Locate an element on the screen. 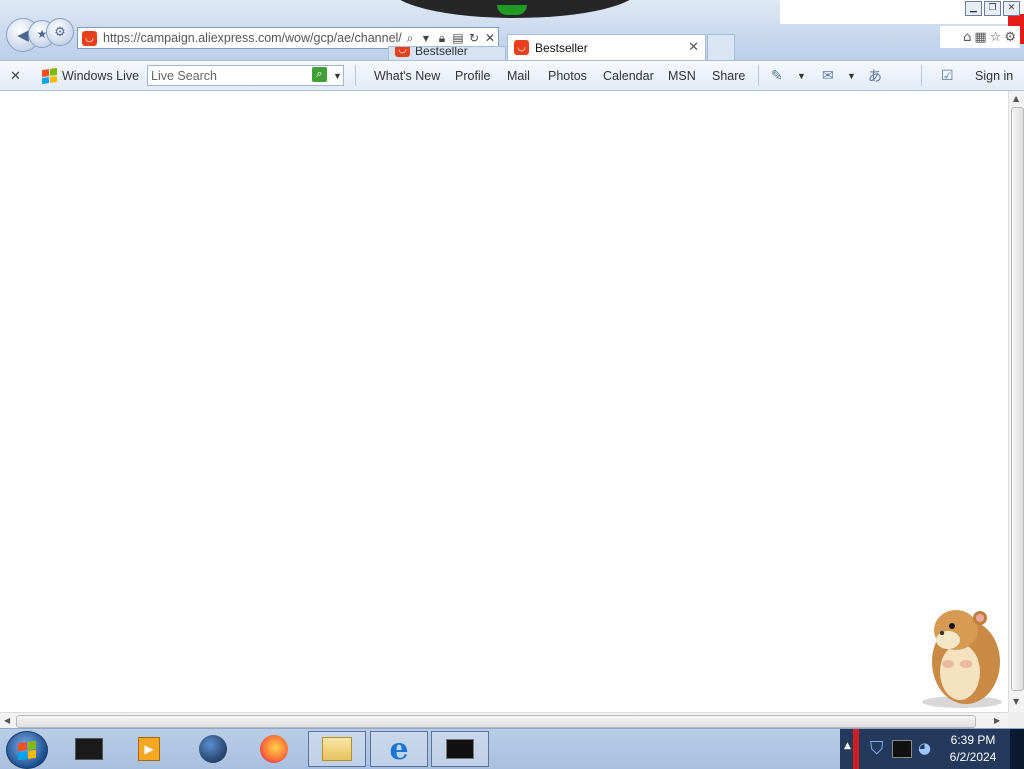 Image resolution: width=1024 pixels, height=769 pixels. taskbar-app-explorer is located at coordinates (337, 749).